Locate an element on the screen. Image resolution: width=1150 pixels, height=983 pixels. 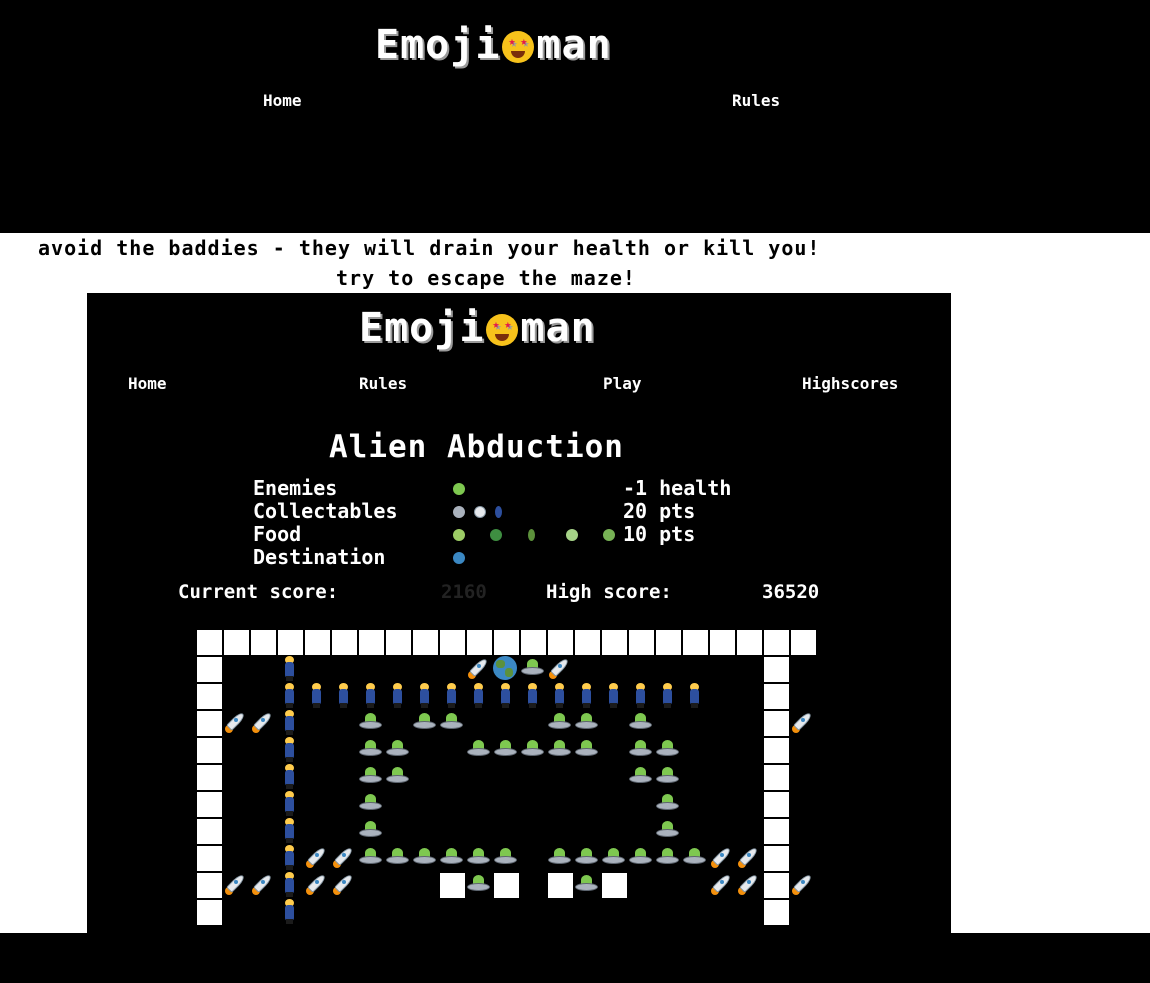
legend-collectables-label: Collectables is located at coordinates (325, 511).